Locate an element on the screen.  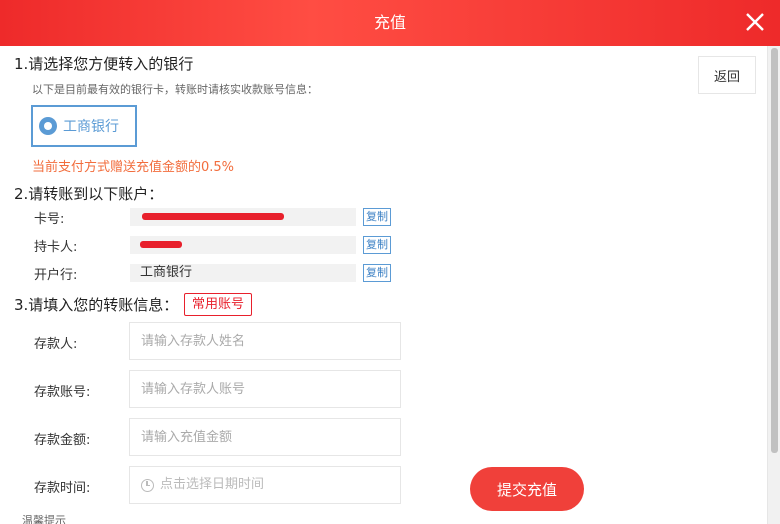
dialog-title: 充值 is located at coordinates (389, 22).